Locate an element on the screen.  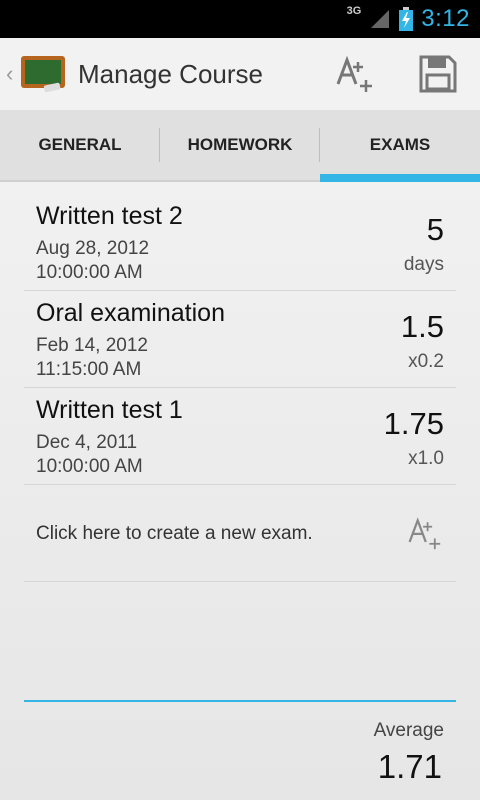
tab-homework: HOMEWORK is located at coordinates (240, 145).